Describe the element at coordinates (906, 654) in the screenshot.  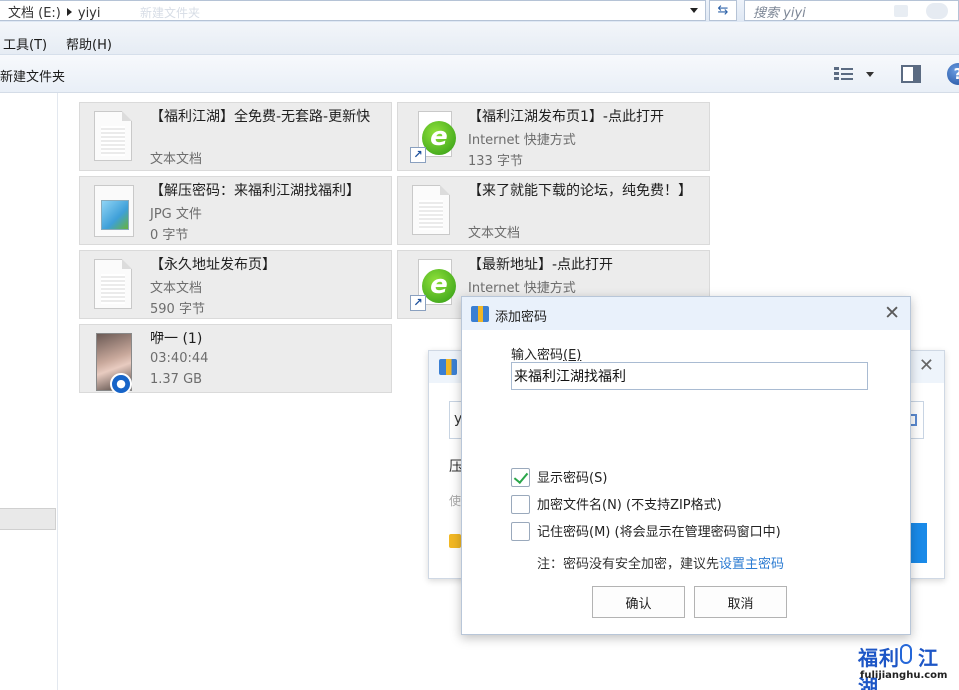
I see `mouse-icon` at that location.